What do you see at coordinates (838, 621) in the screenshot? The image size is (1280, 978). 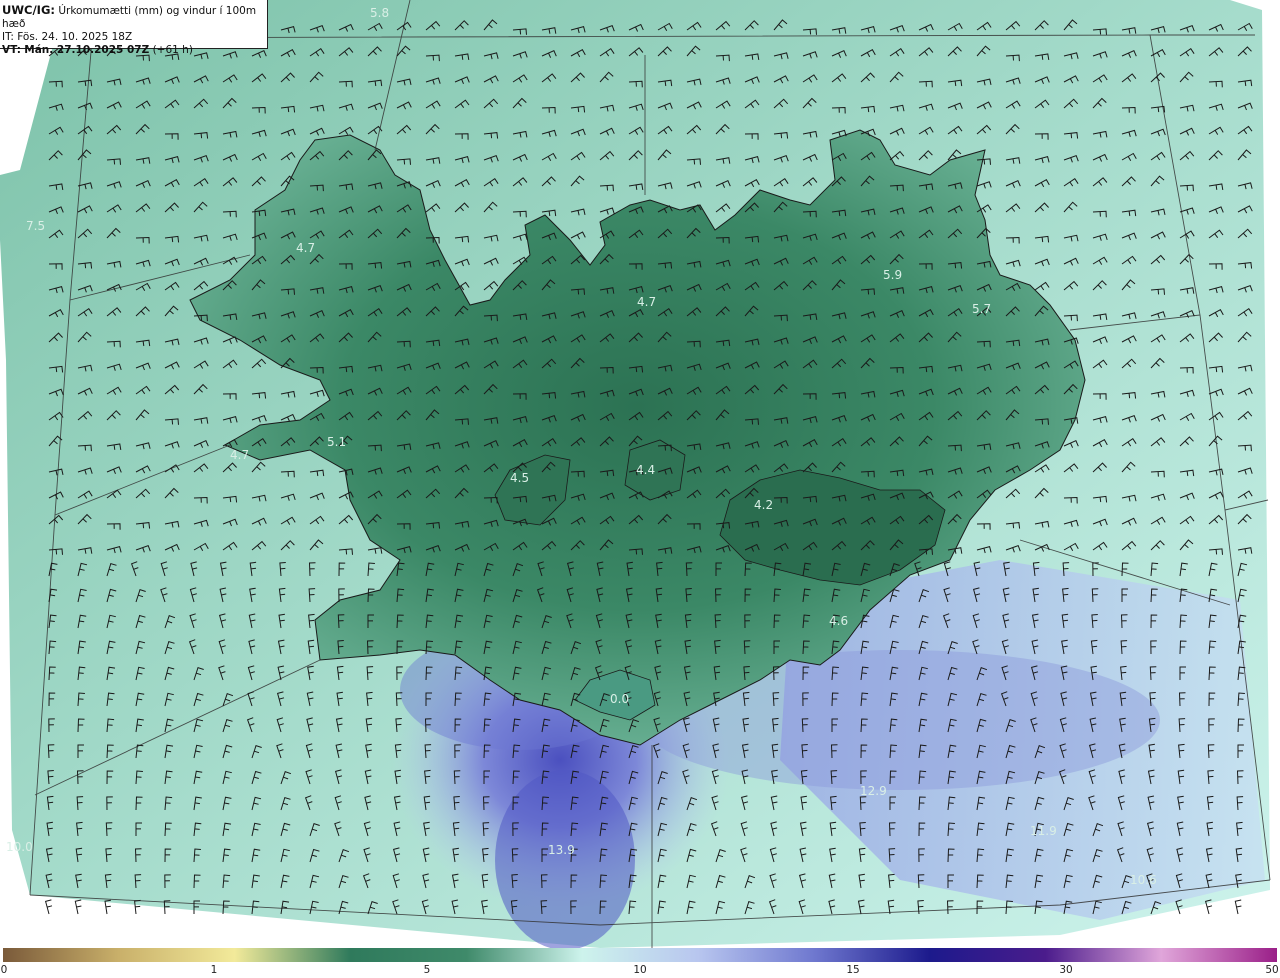 I see `value-label: 4.6` at bounding box center [838, 621].